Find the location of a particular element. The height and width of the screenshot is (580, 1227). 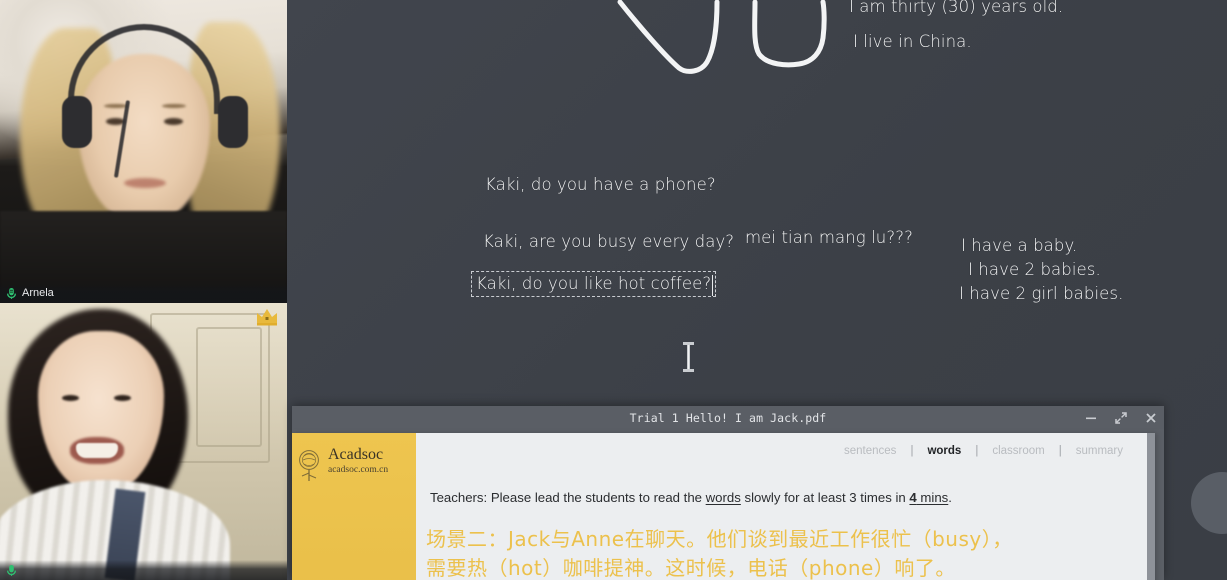

acadsoc-tree-logo is located at coordinates (309, 465).